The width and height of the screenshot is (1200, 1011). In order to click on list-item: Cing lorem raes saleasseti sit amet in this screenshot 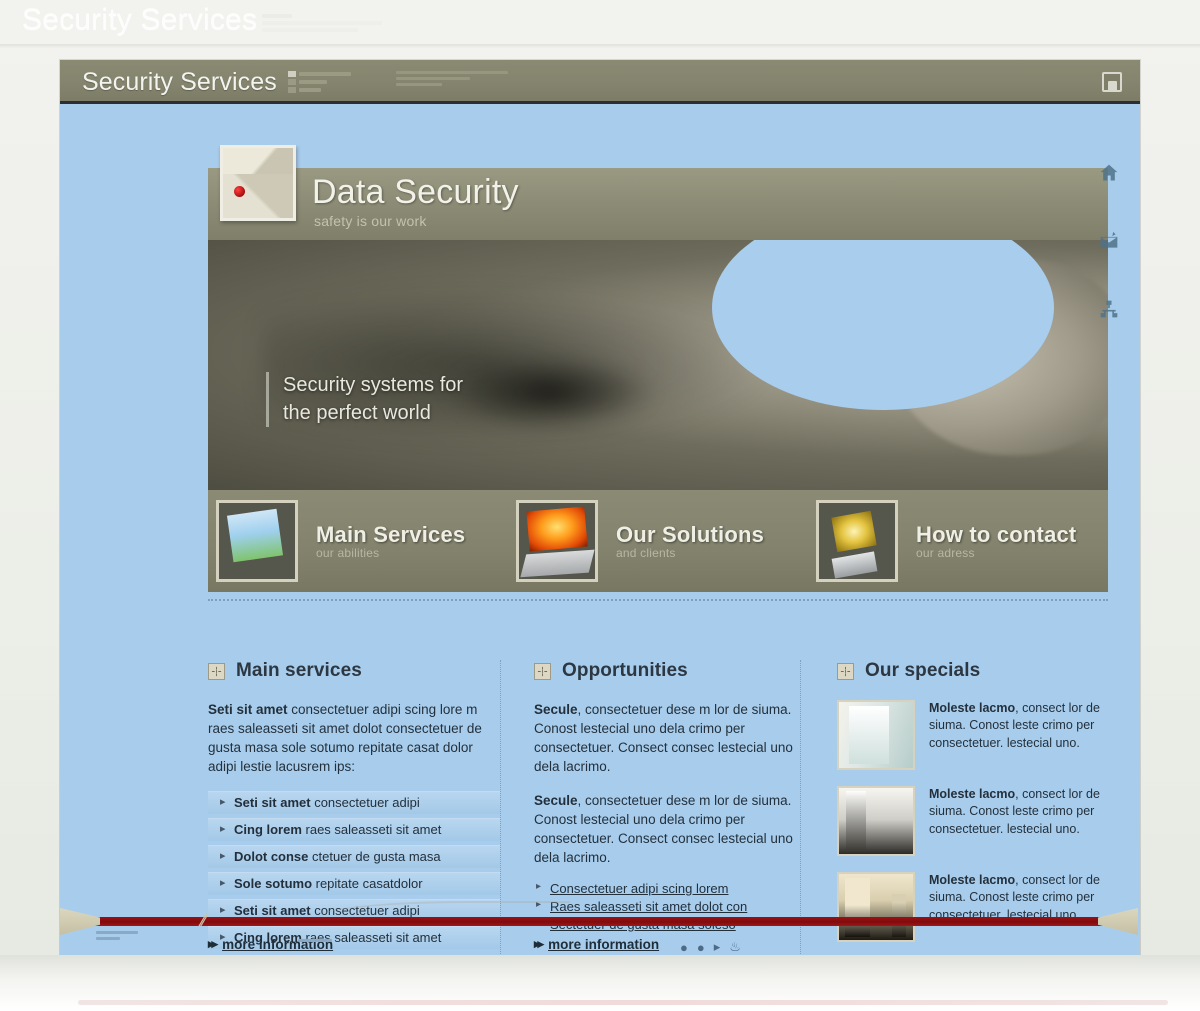, I will do `click(354, 829)`.